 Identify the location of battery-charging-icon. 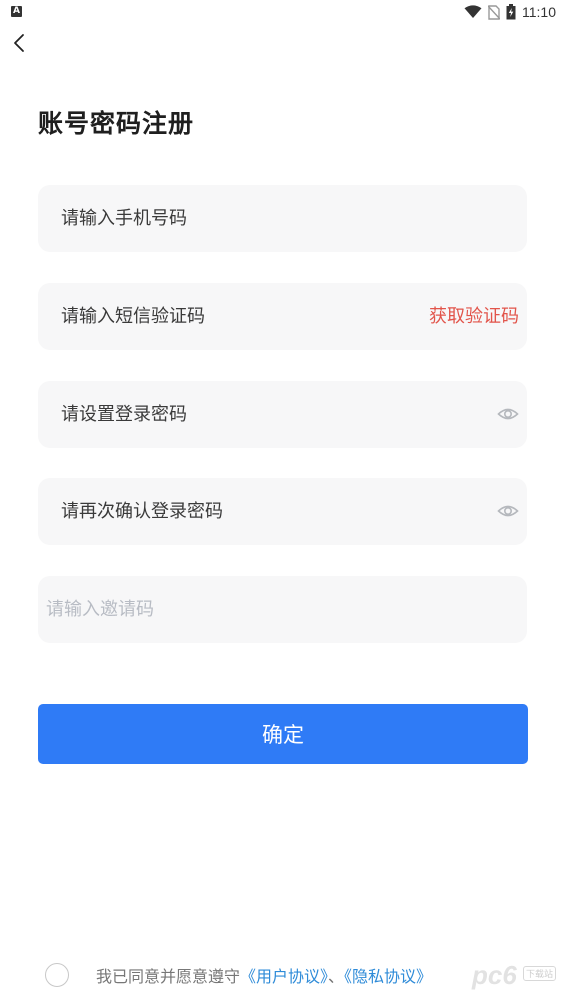
(511, 12).